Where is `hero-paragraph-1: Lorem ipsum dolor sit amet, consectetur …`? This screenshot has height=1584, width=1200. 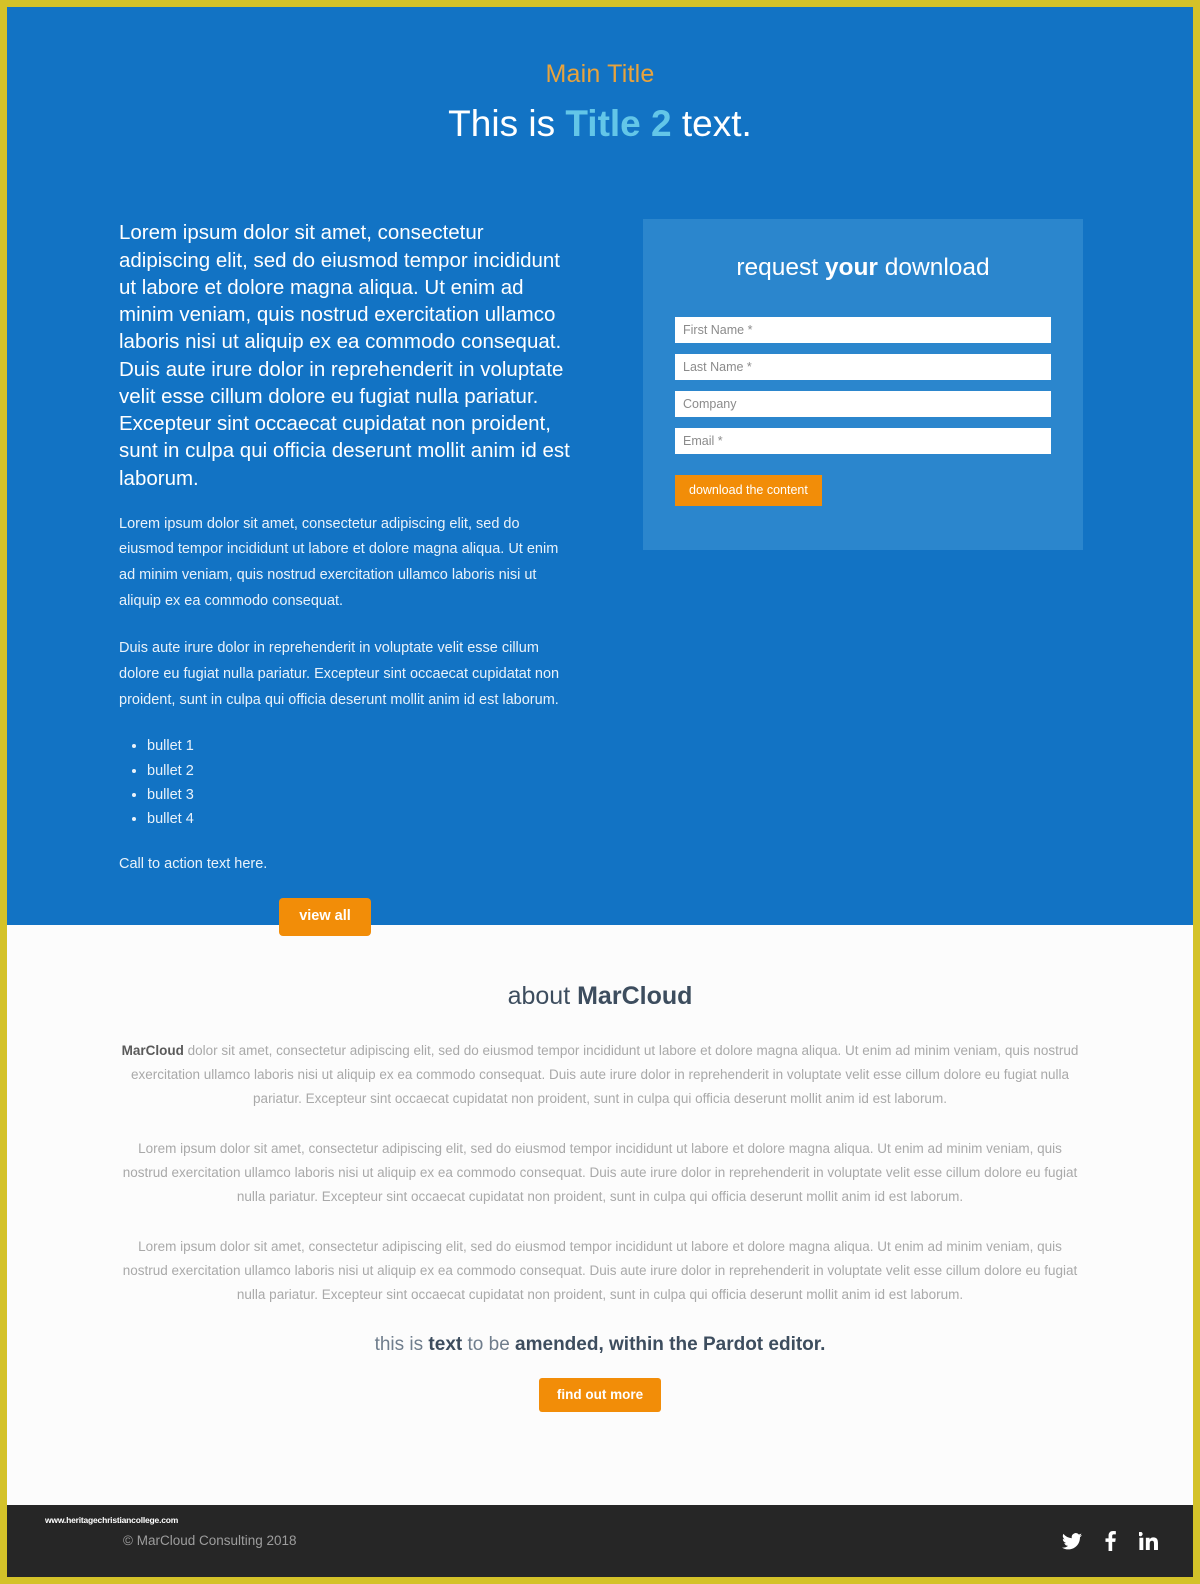
hero-paragraph-1: Lorem ipsum dolor sit amet, consectetur … is located at coordinates (339, 562).